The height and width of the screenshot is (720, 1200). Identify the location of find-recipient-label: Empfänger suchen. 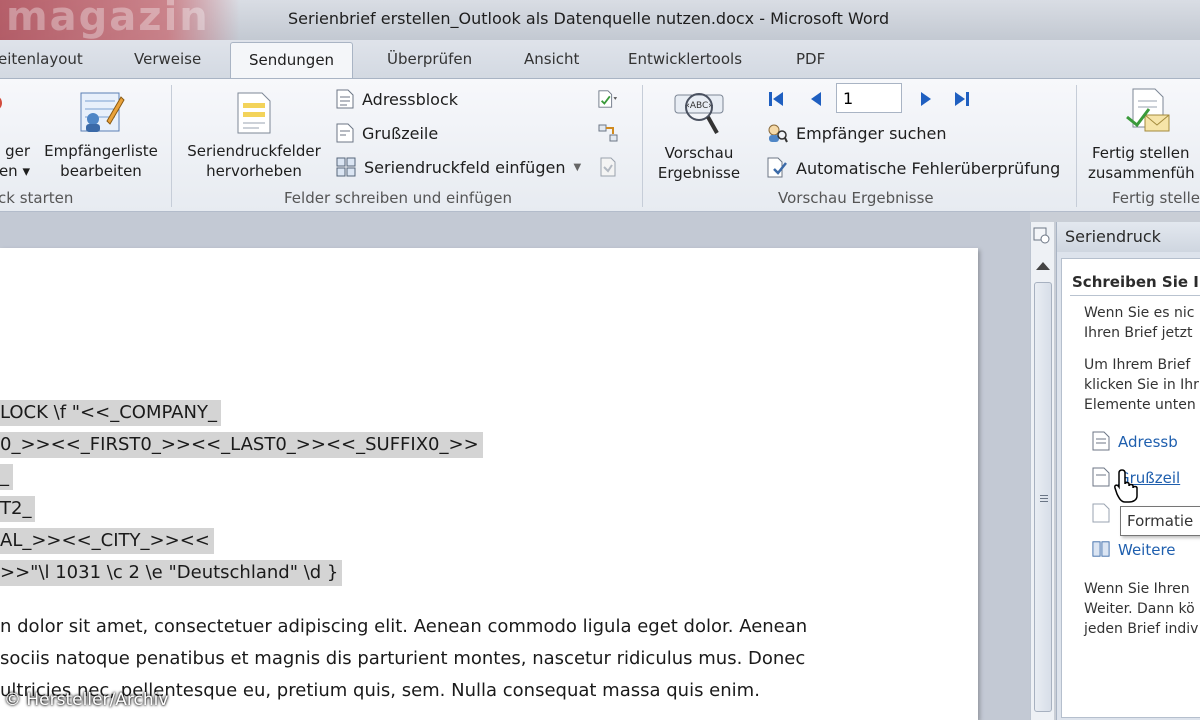
(871, 133).